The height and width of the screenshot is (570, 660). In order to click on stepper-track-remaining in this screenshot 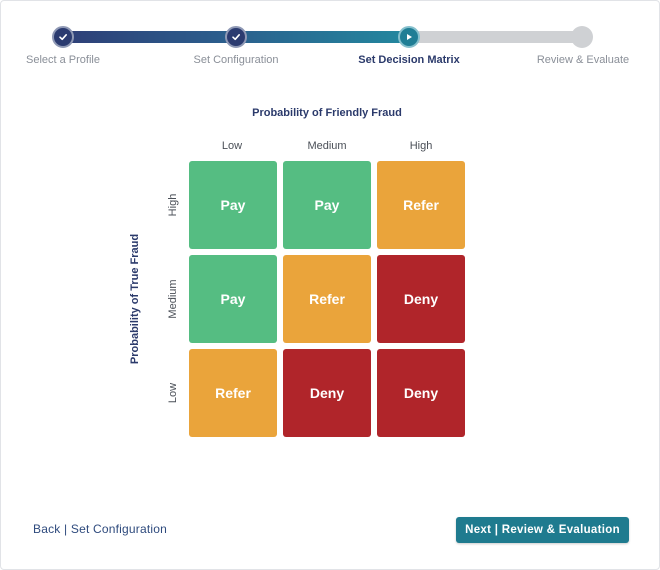, I will do `click(495, 37)`.